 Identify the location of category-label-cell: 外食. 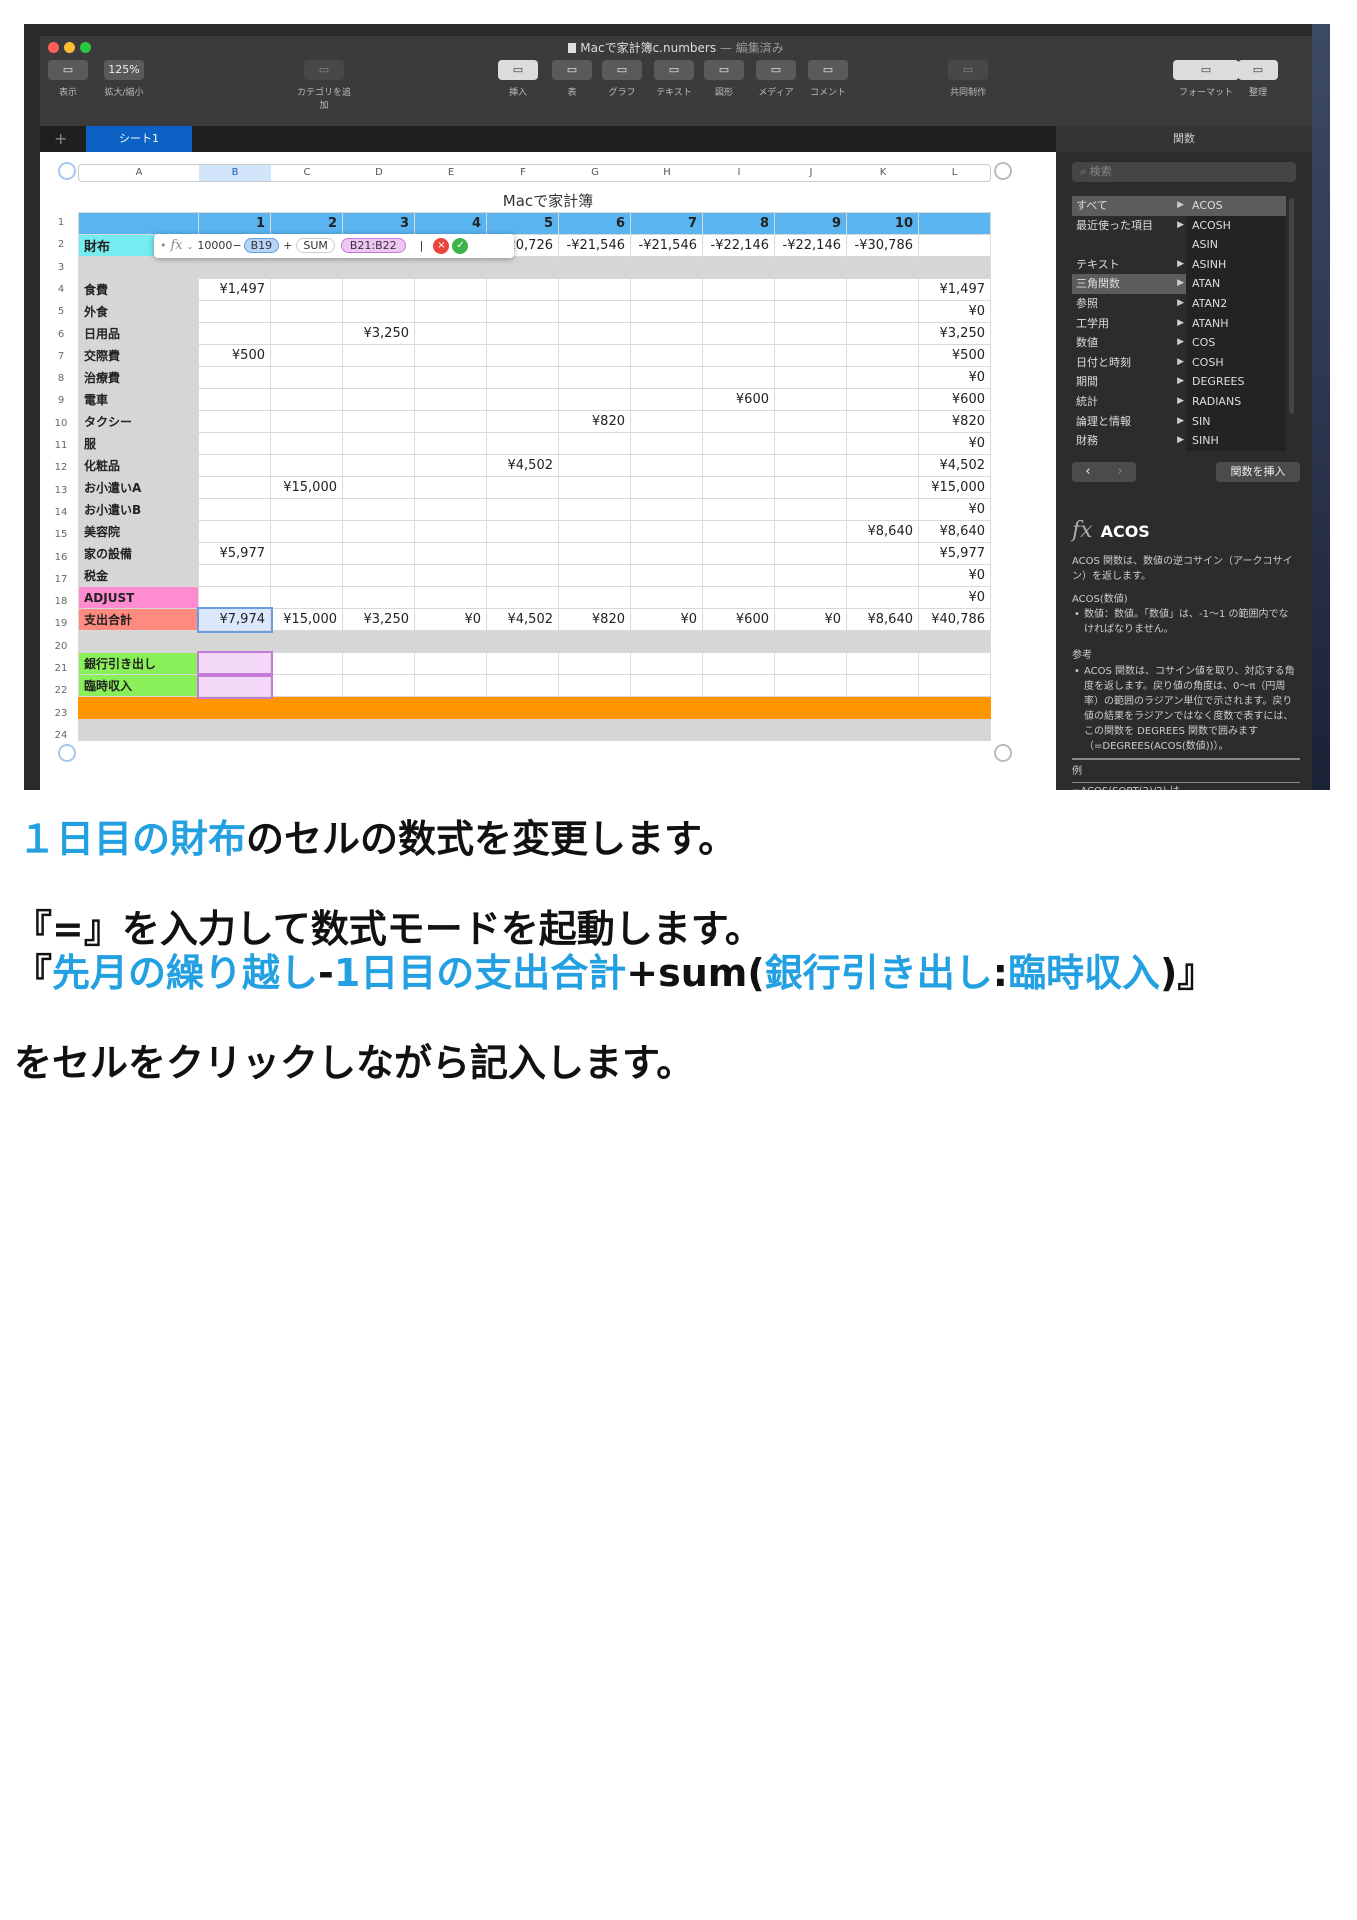
(138, 311).